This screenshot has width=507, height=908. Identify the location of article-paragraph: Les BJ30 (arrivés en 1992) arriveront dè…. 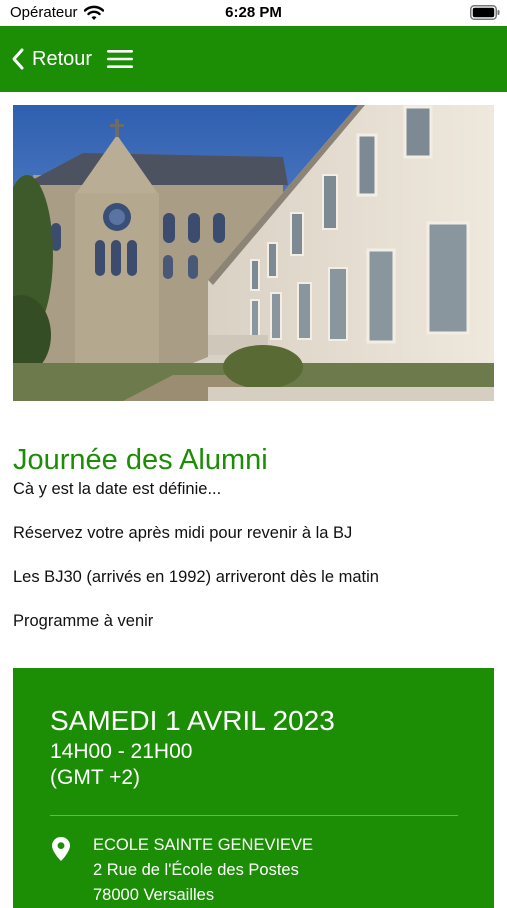
(196, 577).